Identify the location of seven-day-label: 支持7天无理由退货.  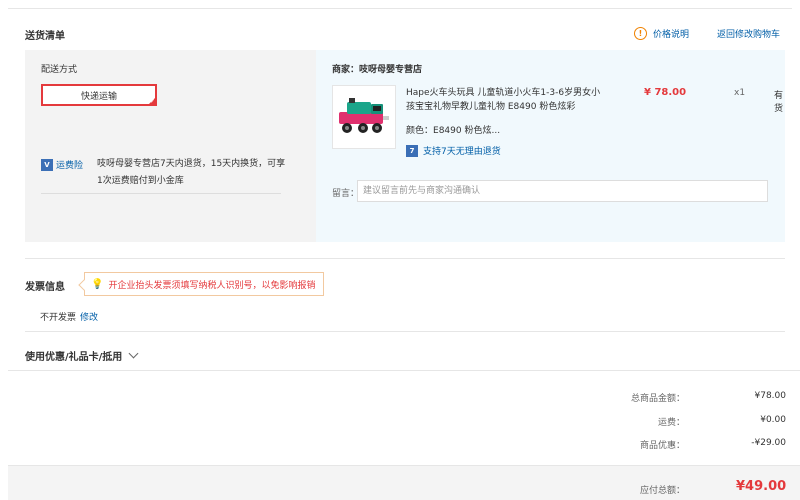
(462, 152).